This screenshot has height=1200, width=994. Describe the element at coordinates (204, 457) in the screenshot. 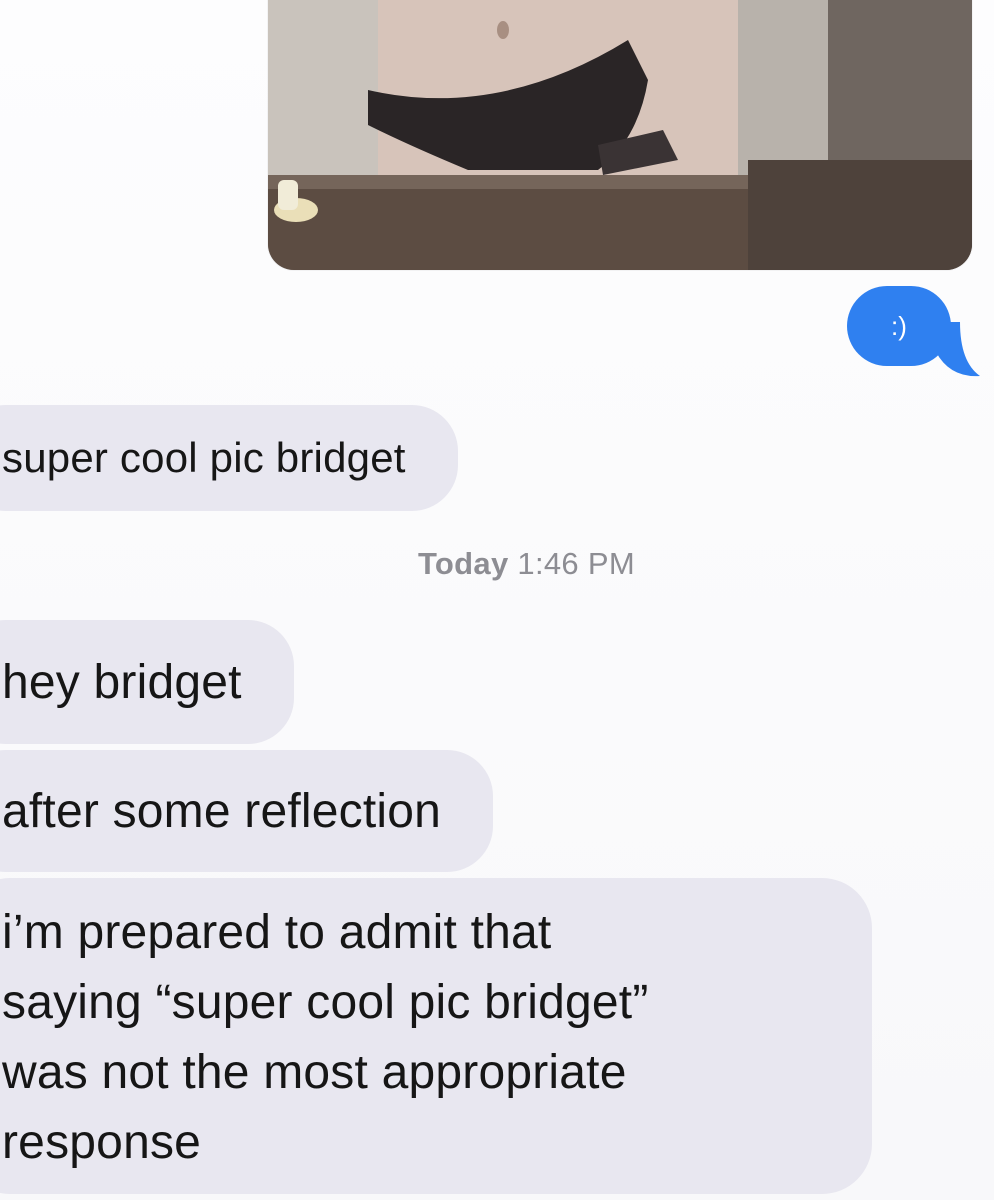

I see `incoming-message-text: super cool pic bridget` at that location.